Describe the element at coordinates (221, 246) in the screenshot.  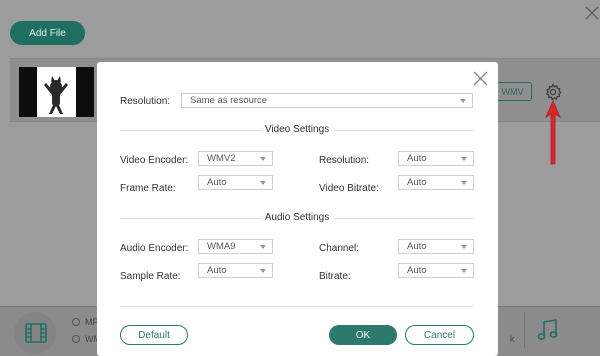
I see `audio-encoder-value: WMA9` at that location.